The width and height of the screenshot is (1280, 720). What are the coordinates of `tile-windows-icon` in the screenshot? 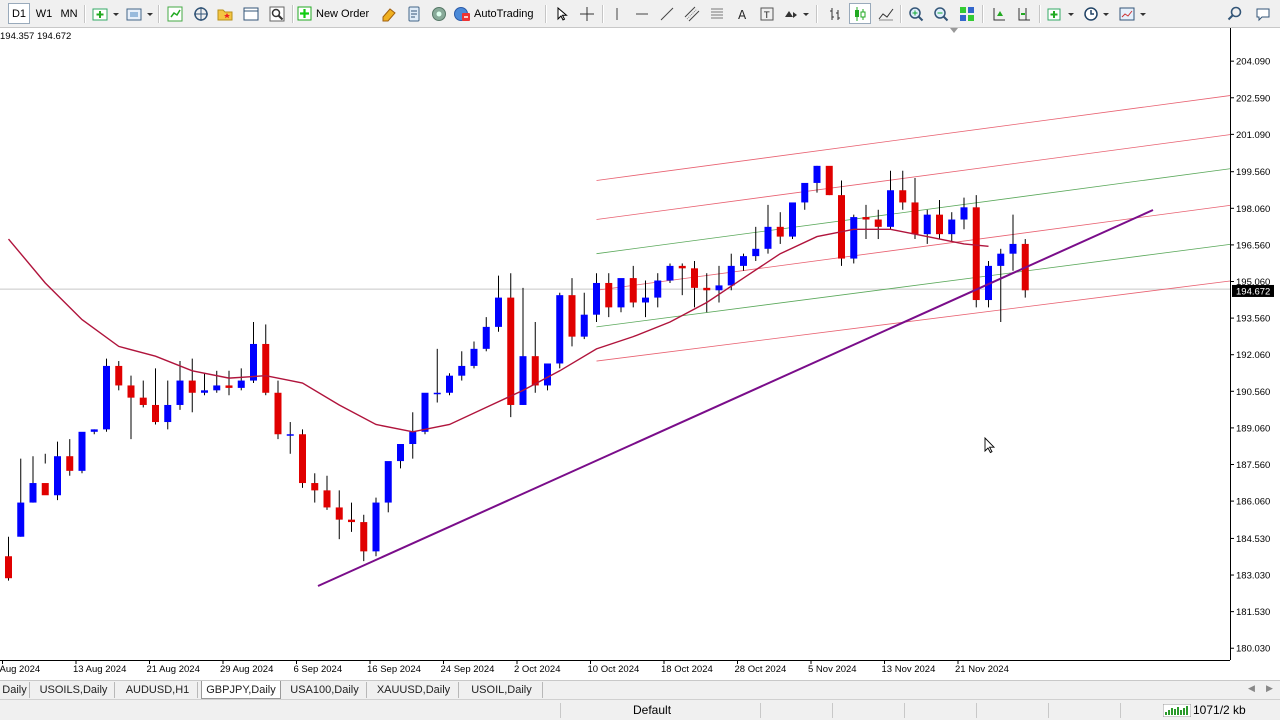 It's located at (967, 13).